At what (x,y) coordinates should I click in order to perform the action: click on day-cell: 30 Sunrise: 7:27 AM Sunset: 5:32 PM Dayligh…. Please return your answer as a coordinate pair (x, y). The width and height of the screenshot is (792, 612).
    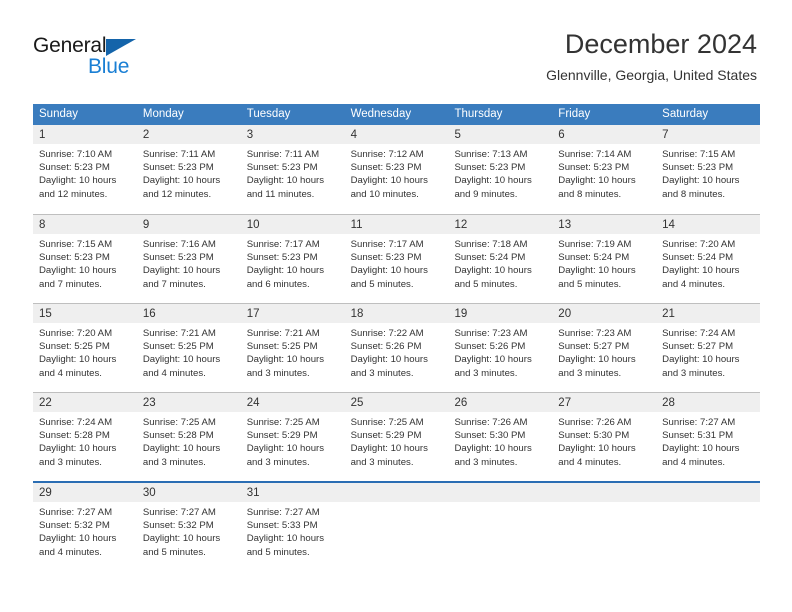
    Looking at the image, I should click on (188, 526).